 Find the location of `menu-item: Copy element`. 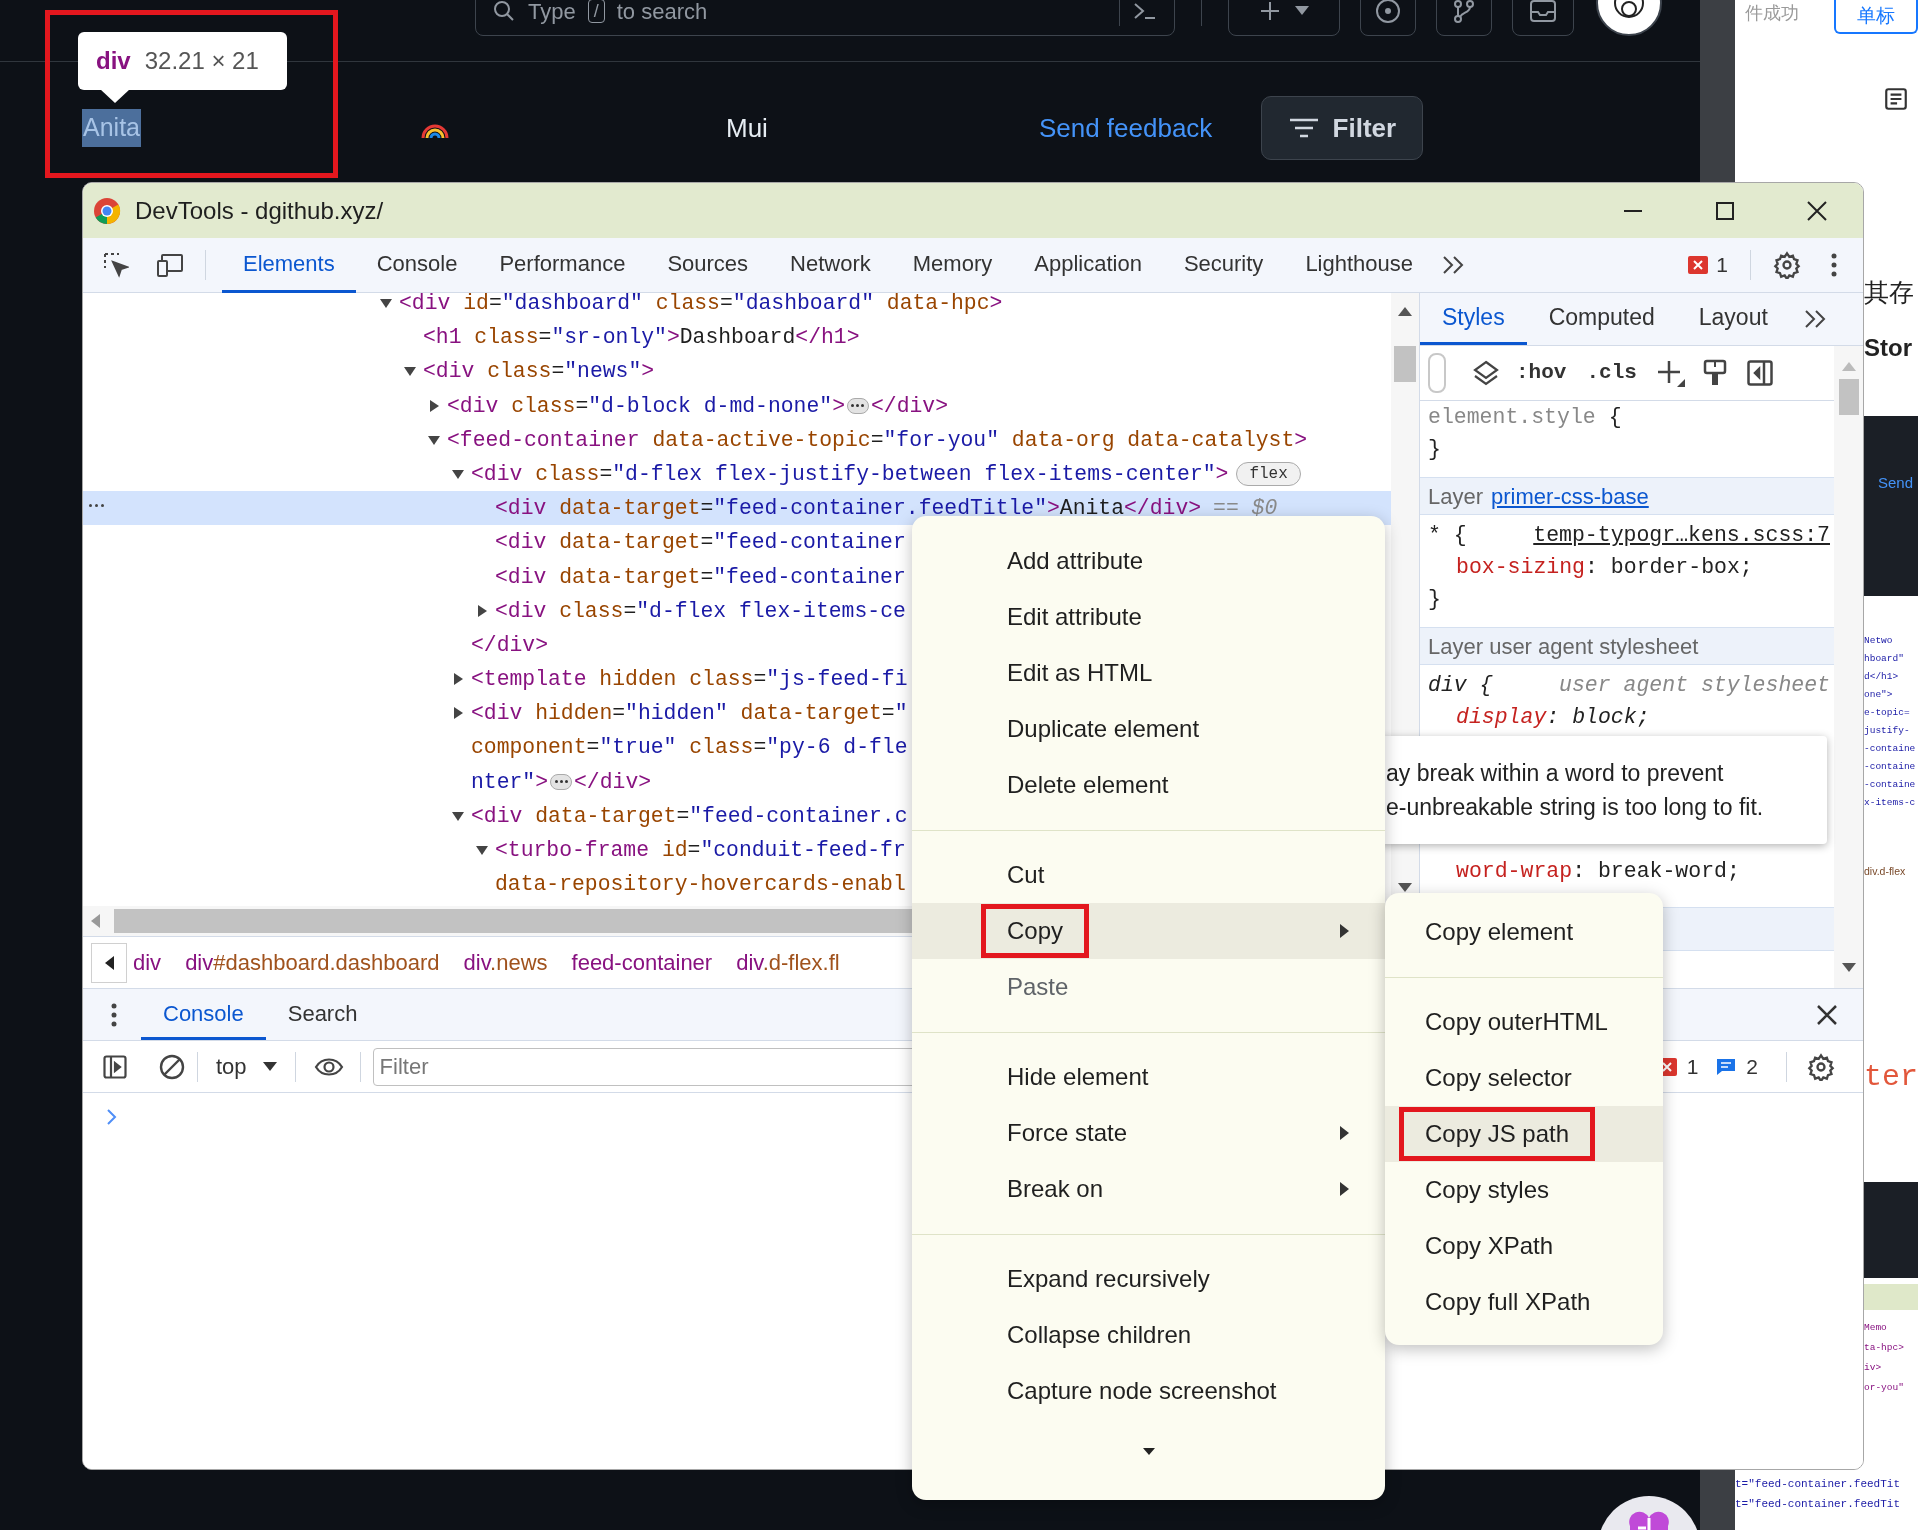

menu-item: Copy element is located at coordinates (1524, 932).